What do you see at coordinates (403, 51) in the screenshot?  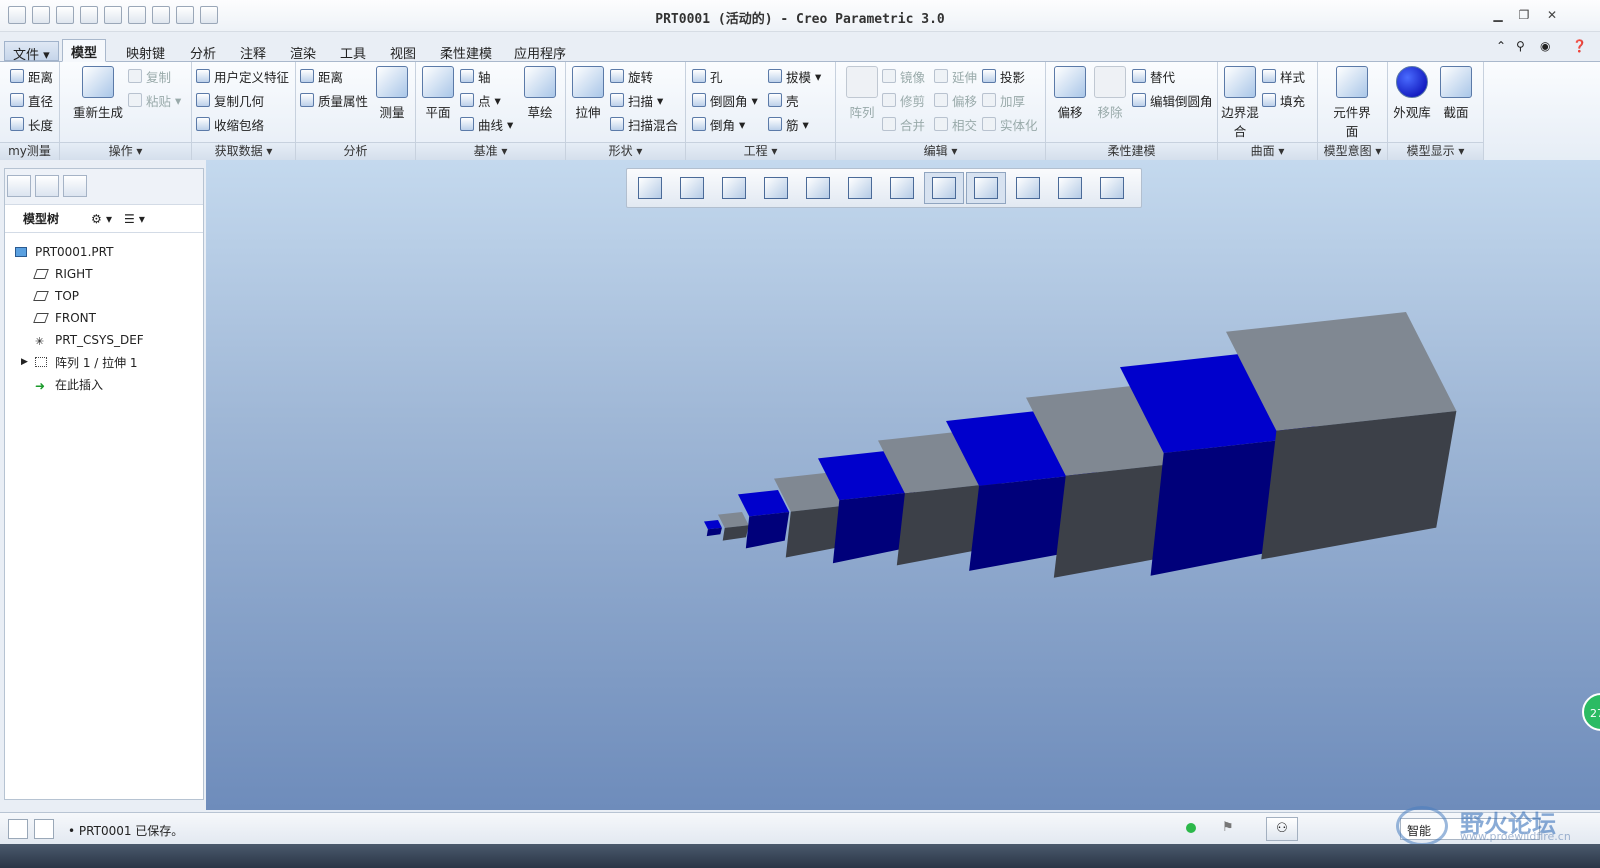 I see `tab-view: 视图` at bounding box center [403, 51].